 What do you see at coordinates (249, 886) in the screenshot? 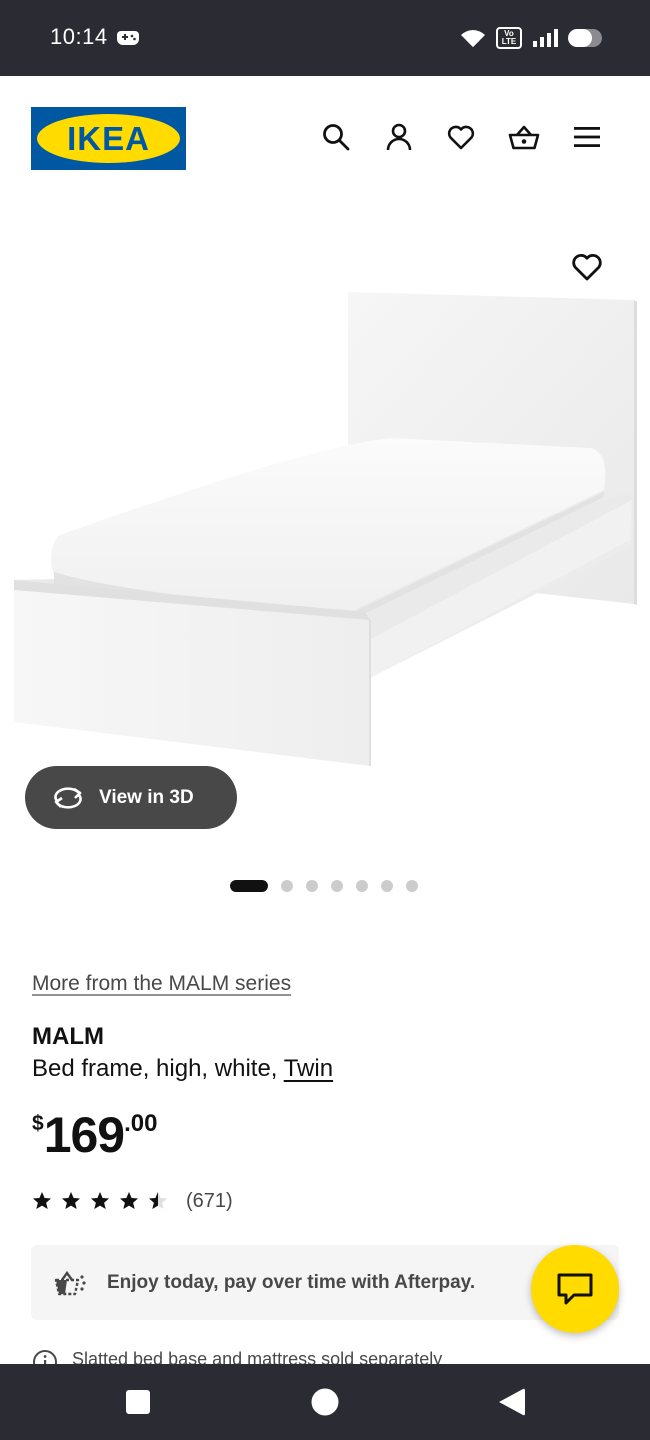
I see `carousel-dot-active` at bounding box center [249, 886].